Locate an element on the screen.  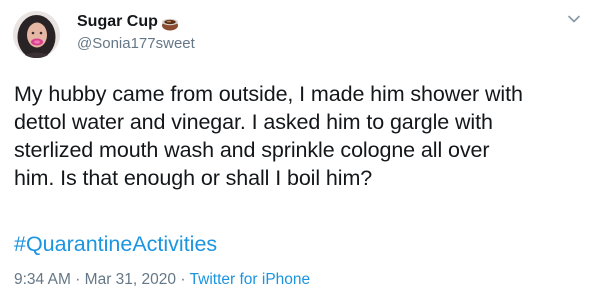
tweet-time: 9:34 AM is located at coordinates (42, 279).